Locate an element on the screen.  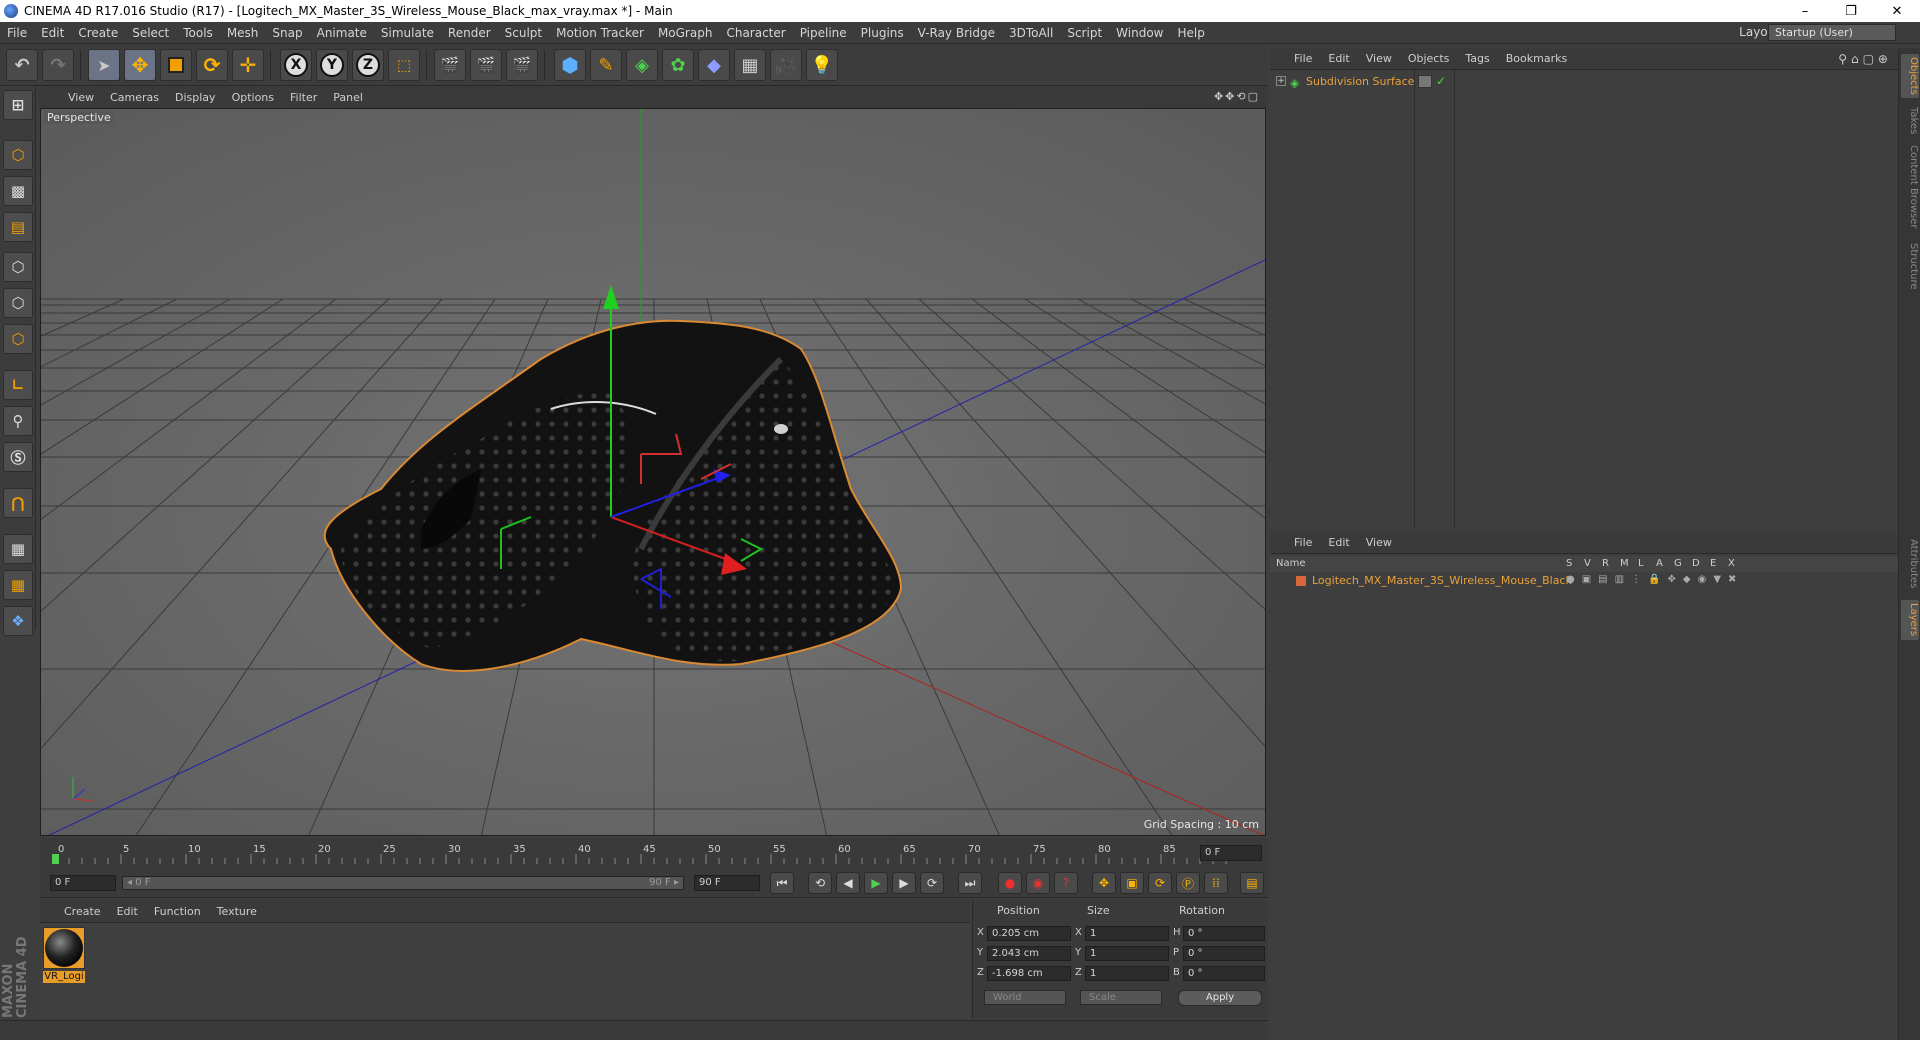
render-picture-viewer-icon: 🎬 is located at coordinates (486, 65).